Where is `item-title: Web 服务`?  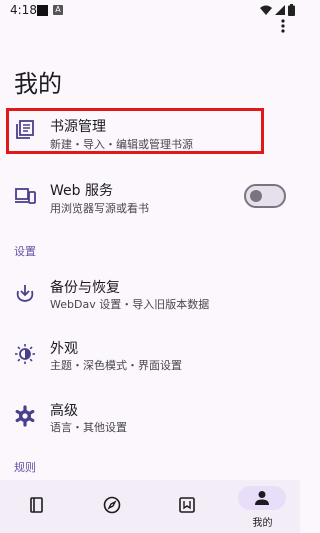
item-title: Web 服务 is located at coordinates (81, 191).